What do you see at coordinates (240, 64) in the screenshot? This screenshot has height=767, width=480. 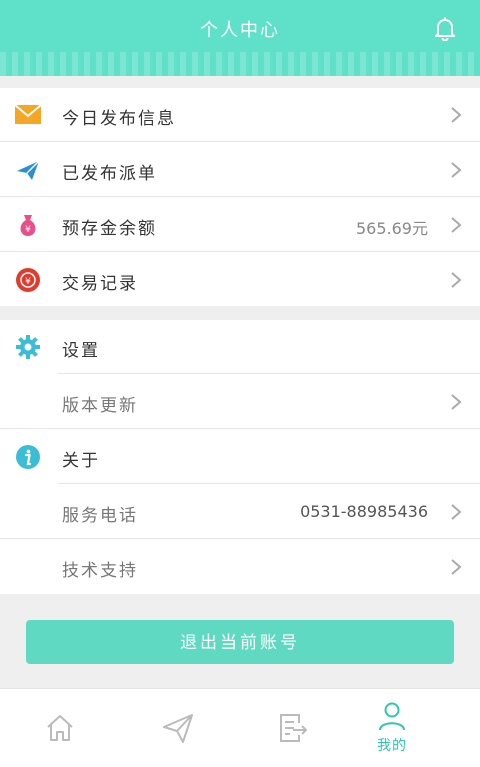 I see `header-shadow-strip` at bounding box center [240, 64].